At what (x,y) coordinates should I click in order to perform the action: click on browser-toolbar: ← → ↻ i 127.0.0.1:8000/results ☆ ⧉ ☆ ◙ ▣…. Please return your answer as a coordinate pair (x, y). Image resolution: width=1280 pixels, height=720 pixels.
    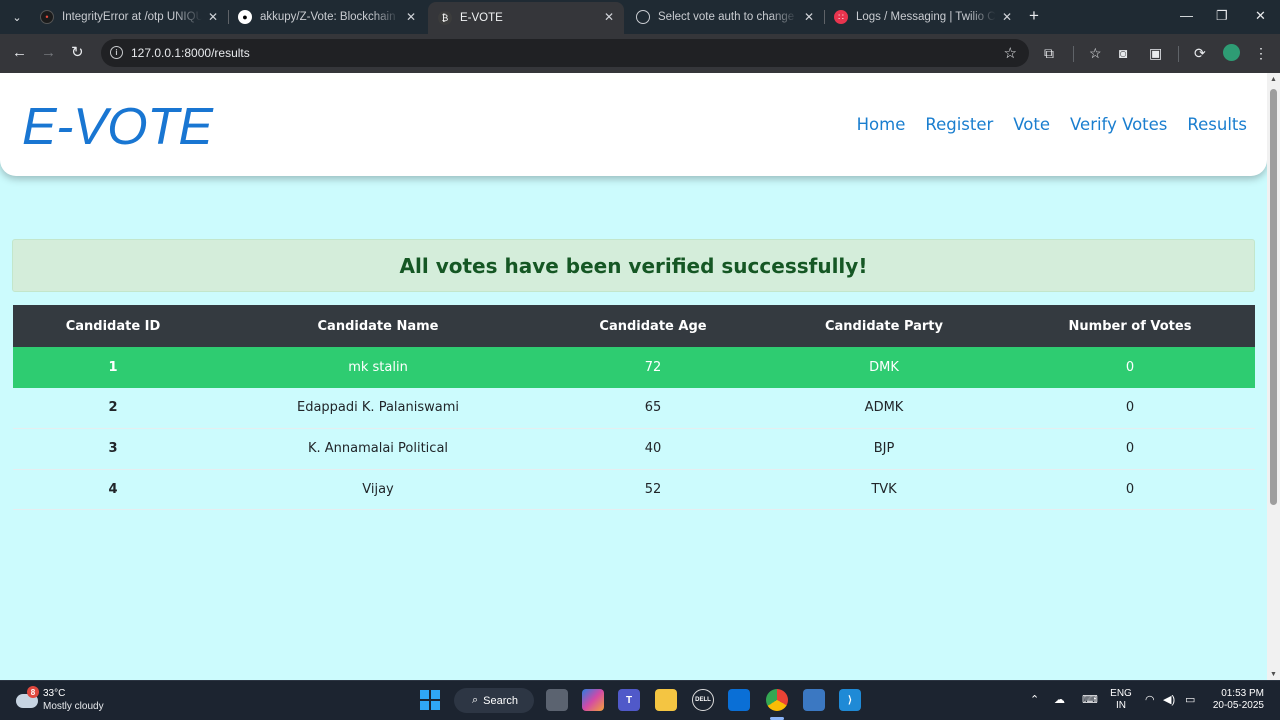
    Looking at the image, I should click on (640, 53).